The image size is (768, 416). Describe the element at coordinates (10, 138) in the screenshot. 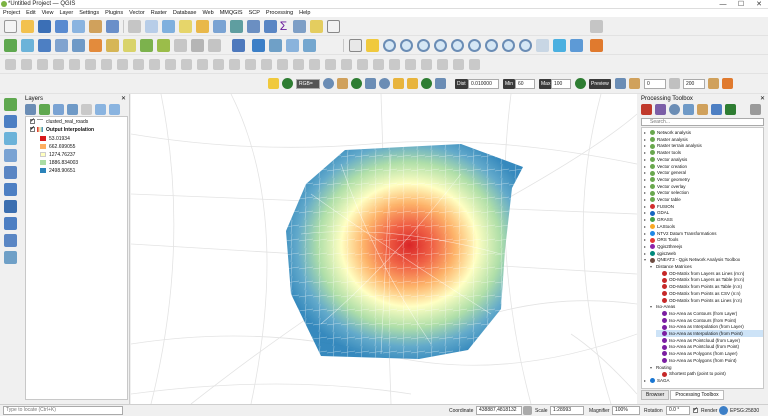

I see `add-mesh-icon` at that location.